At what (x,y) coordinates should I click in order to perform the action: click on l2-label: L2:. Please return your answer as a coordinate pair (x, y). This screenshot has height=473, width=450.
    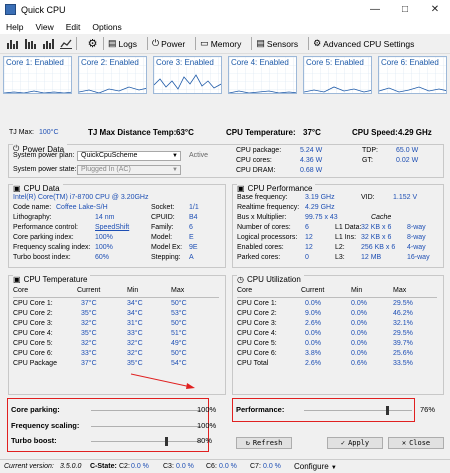
    Looking at the image, I should click on (340, 247).